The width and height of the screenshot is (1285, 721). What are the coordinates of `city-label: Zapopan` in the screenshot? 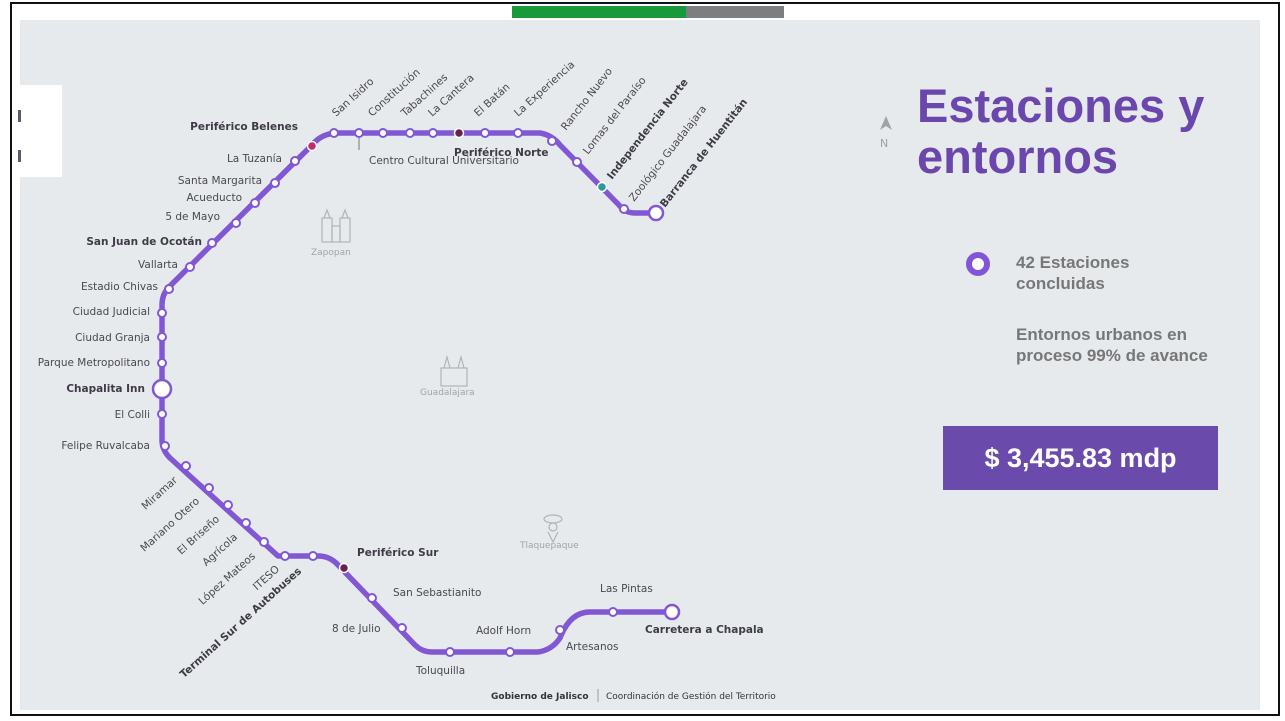 It's located at (331, 253).